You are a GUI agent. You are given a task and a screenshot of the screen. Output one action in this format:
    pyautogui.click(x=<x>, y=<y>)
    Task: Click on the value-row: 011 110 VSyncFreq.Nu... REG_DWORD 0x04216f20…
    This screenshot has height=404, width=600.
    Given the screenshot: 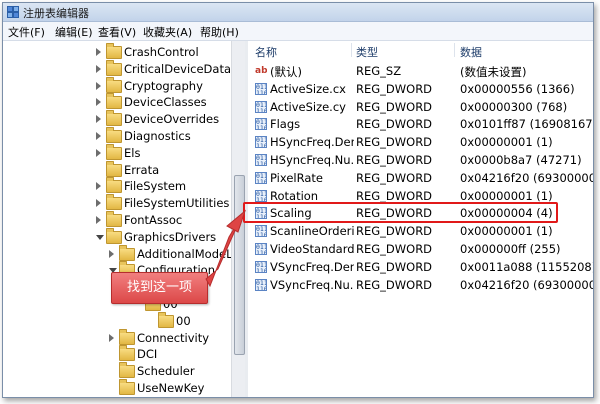 What is the action you would take?
    pyautogui.click(x=420, y=285)
    